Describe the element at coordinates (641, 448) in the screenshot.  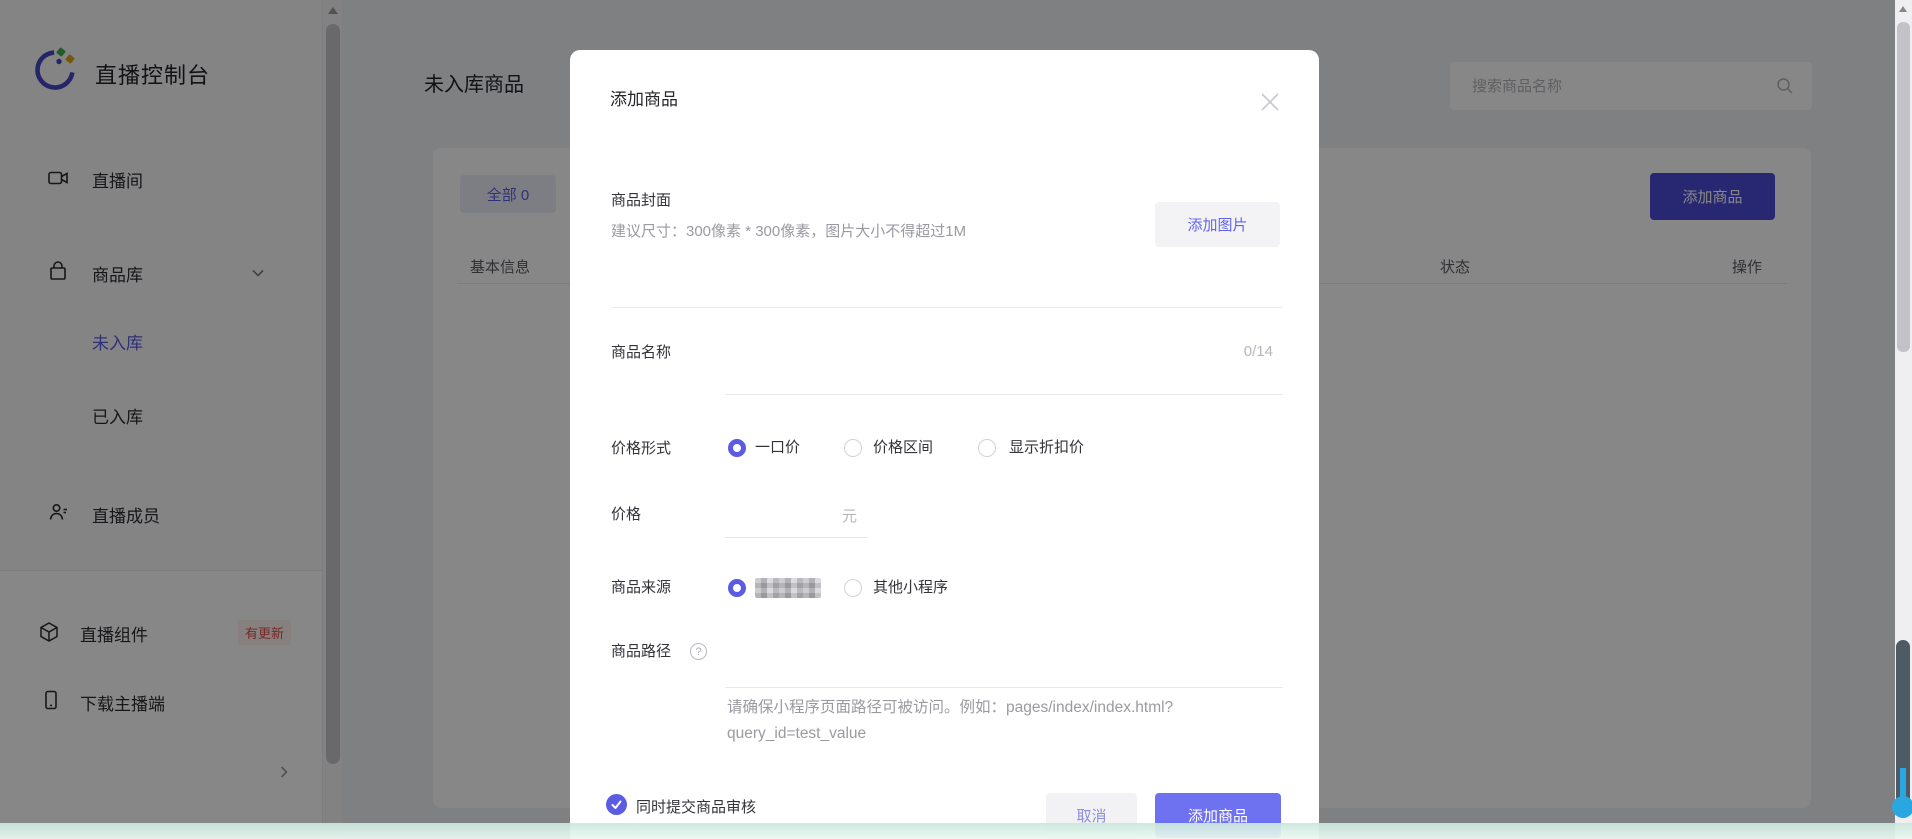
I see `price-type-label: 价格形式` at that location.